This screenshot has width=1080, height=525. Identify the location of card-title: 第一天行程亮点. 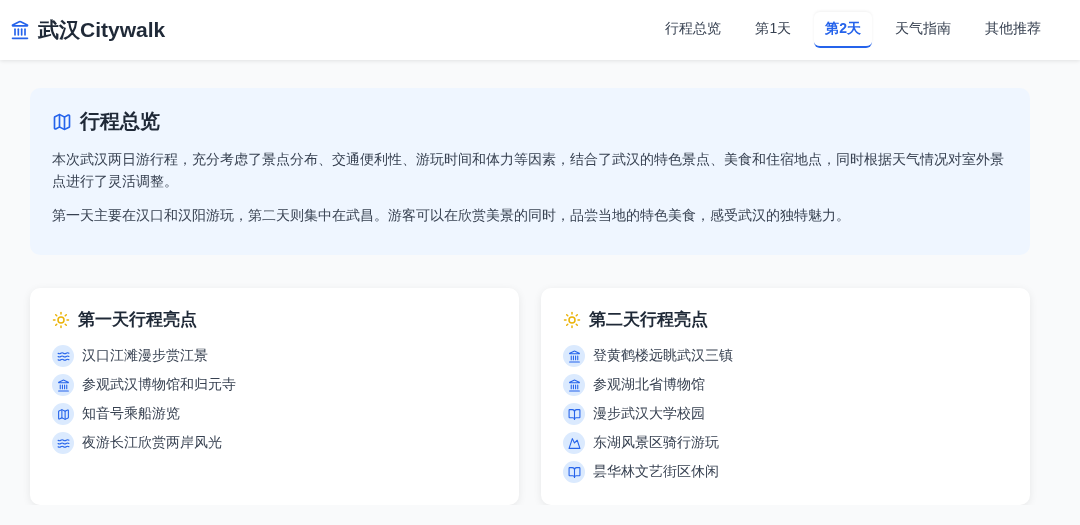
(137, 320).